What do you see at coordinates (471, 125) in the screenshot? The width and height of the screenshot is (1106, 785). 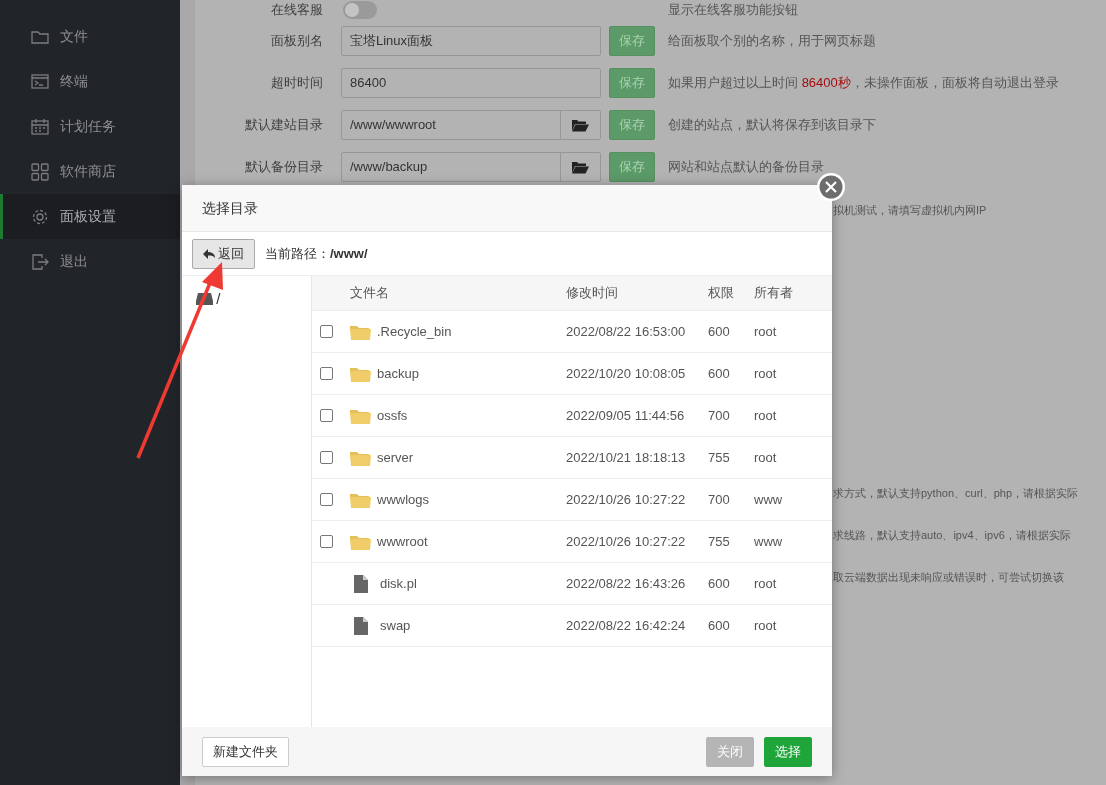 I see `input-field: /www/wwwroot` at bounding box center [471, 125].